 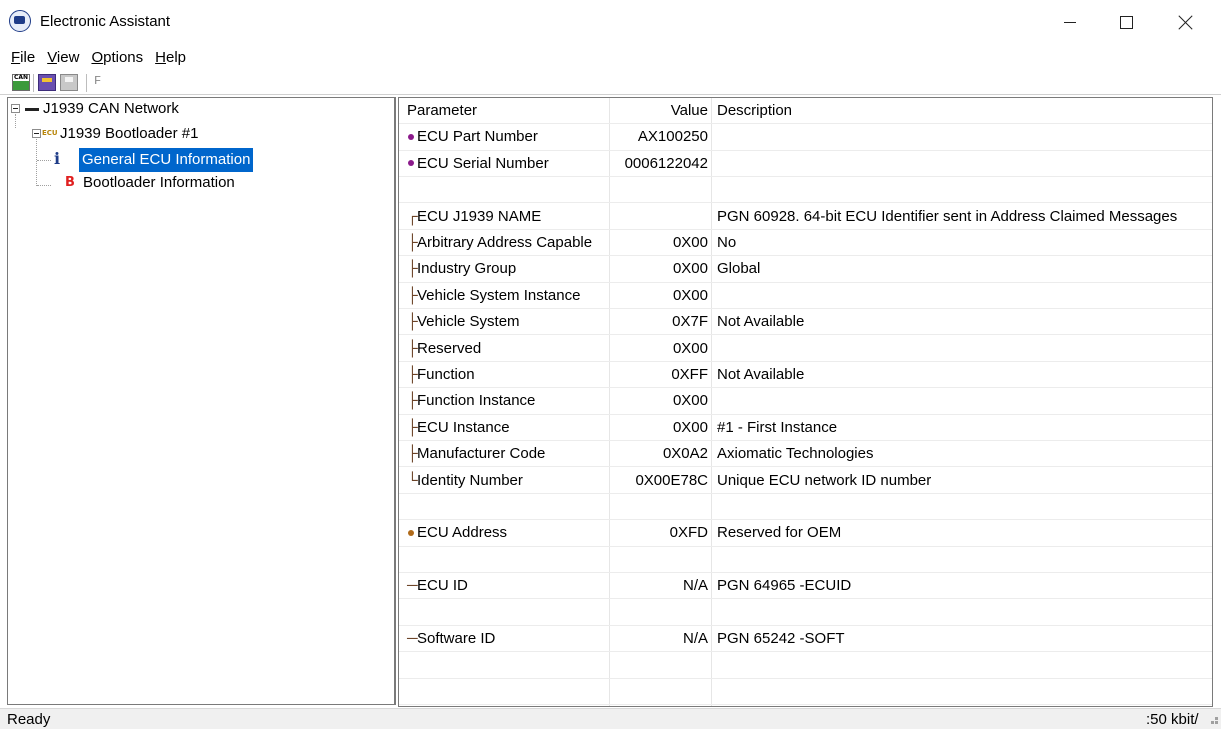 I want to click on description-cell: Reserved for OEM, so click(x=779, y=533).